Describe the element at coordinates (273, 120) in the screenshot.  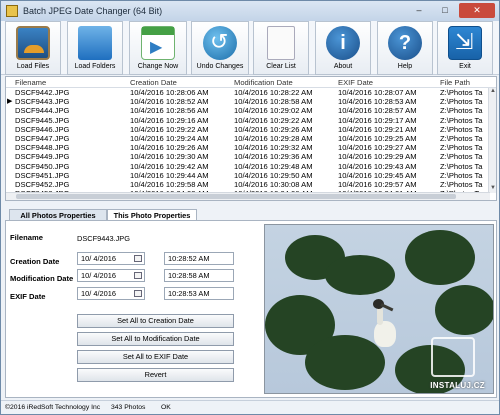
I see `table-cell: 10/4/2016 10:29:22 AM` at that location.